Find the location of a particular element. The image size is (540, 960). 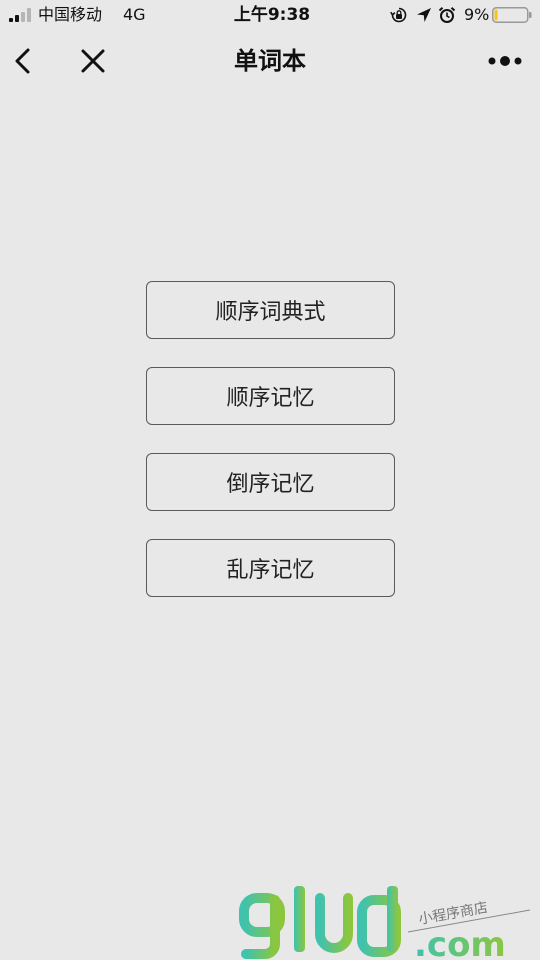

battery-level-fill is located at coordinates (496, 15).